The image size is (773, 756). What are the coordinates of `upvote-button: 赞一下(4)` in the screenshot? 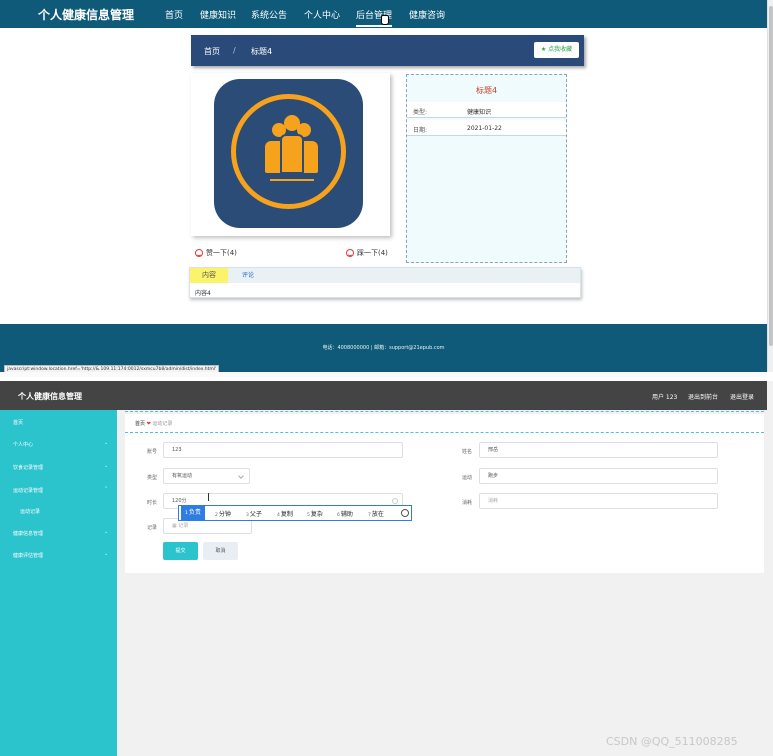 It's located at (216, 253).